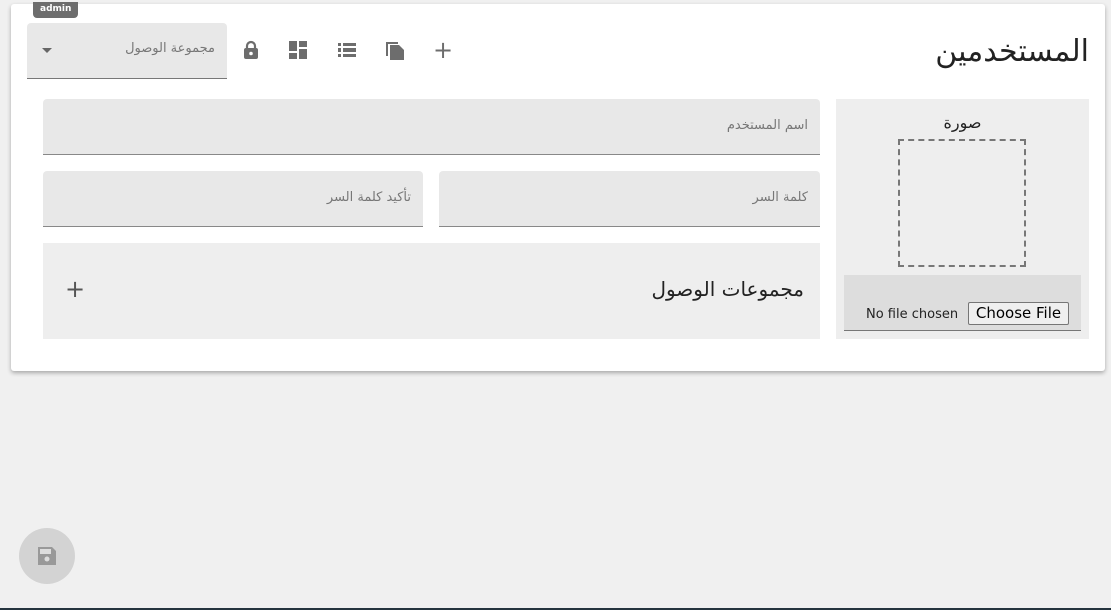 Image resolution: width=1111 pixels, height=610 pixels. Describe the element at coordinates (767, 125) in the screenshot. I see `username-placeholder: اسم المستخدم` at that location.